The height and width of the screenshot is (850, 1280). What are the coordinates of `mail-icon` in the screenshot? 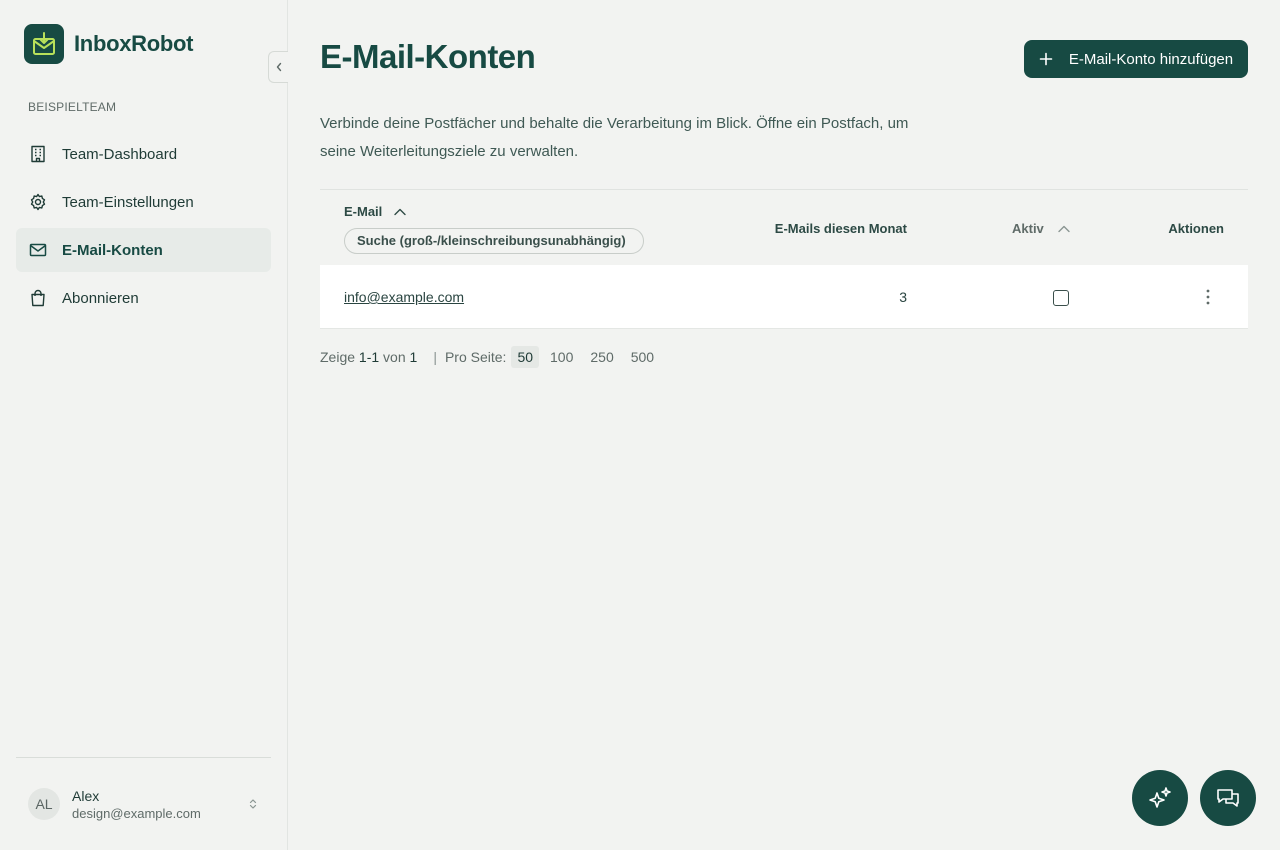 It's located at (38, 250).